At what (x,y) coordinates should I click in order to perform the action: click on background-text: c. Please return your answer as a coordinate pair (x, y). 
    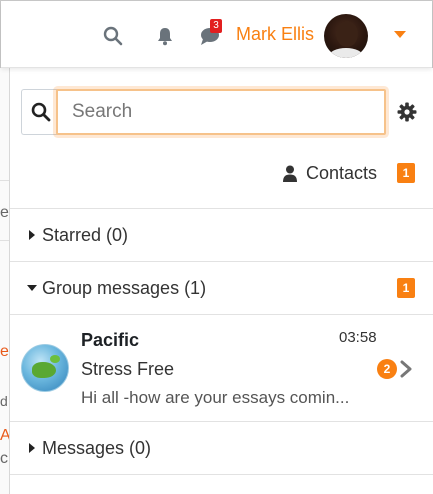
    Looking at the image, I should click on (4, 458).